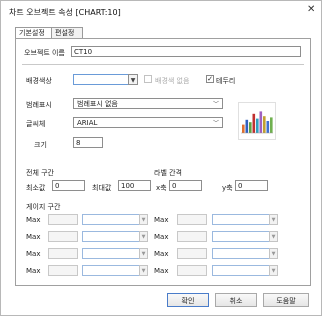 The image size is (322, 316). Describe the element at coordinates (163, 64) in the screenshot. I see `divider` at that location.